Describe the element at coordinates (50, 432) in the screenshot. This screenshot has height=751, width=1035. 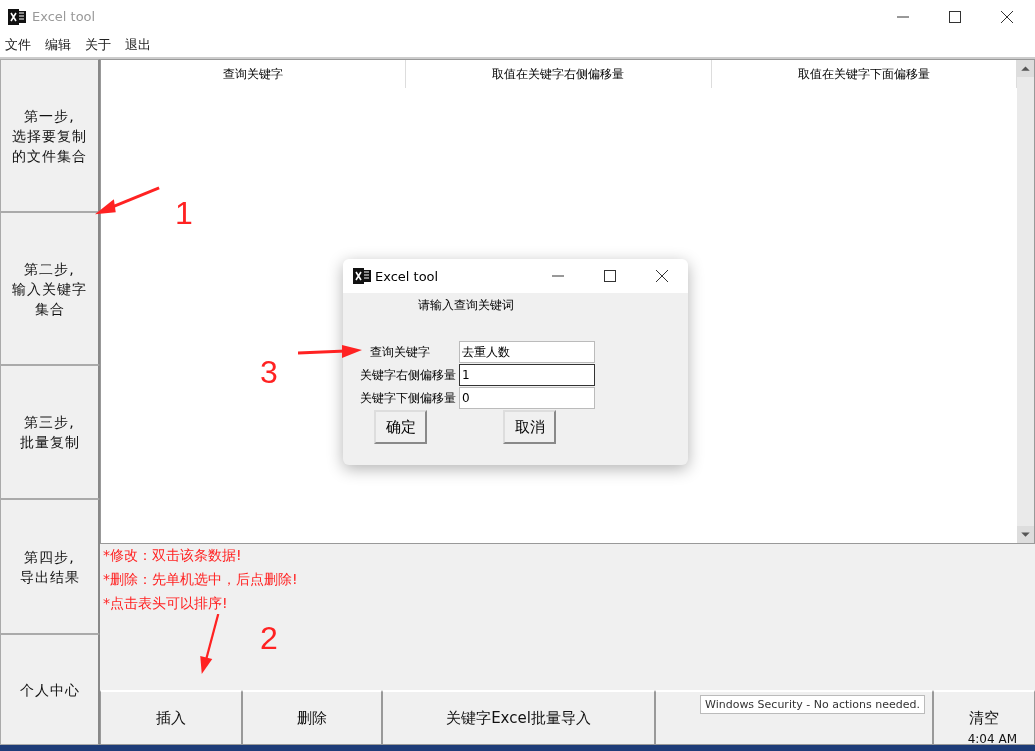
I see `step-button: 第三步, 批量复制` at that location.